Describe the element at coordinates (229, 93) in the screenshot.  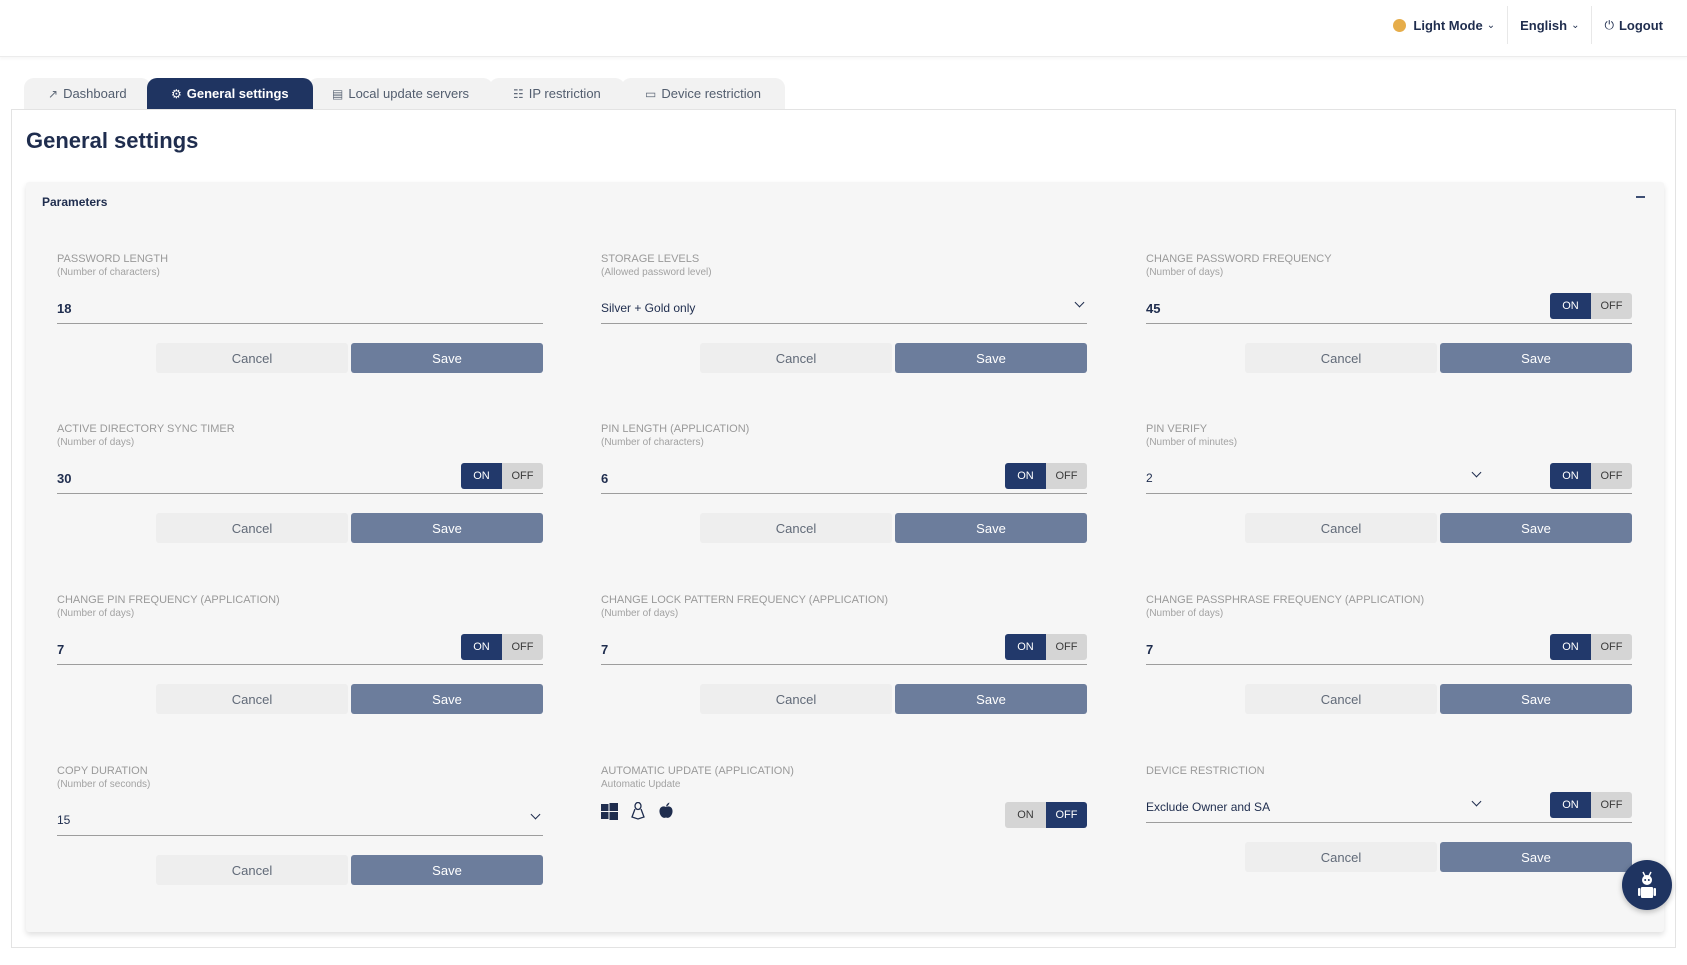
I see `tab-general-settings: ⚙ General settings` at that location.